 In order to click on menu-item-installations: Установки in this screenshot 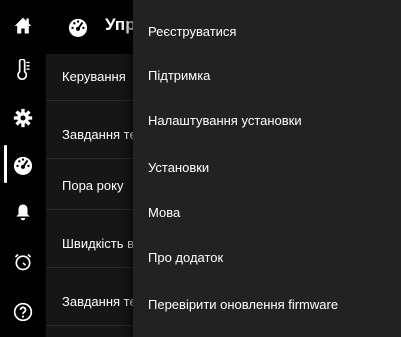, I will do `click(267, 168)`.